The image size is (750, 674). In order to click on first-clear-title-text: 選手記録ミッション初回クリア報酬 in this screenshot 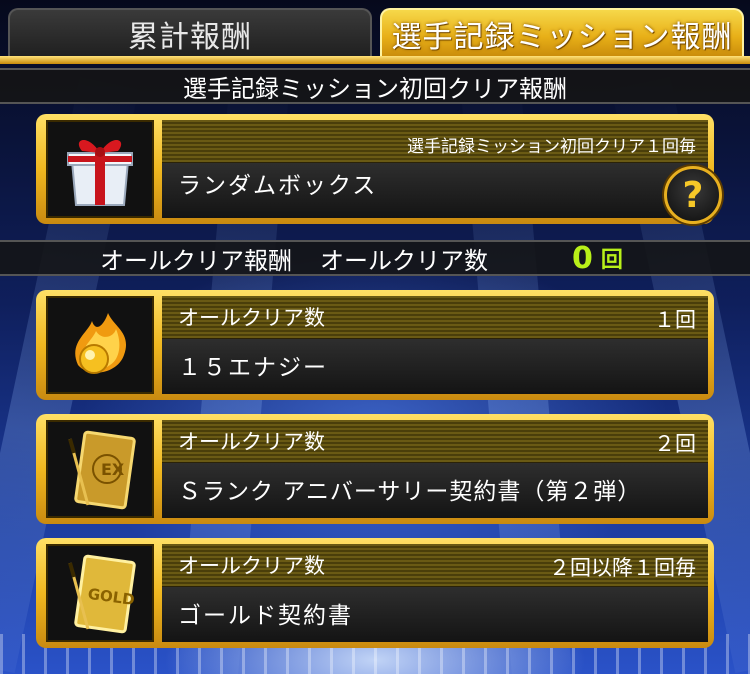, I will do `click(375, 88)`.